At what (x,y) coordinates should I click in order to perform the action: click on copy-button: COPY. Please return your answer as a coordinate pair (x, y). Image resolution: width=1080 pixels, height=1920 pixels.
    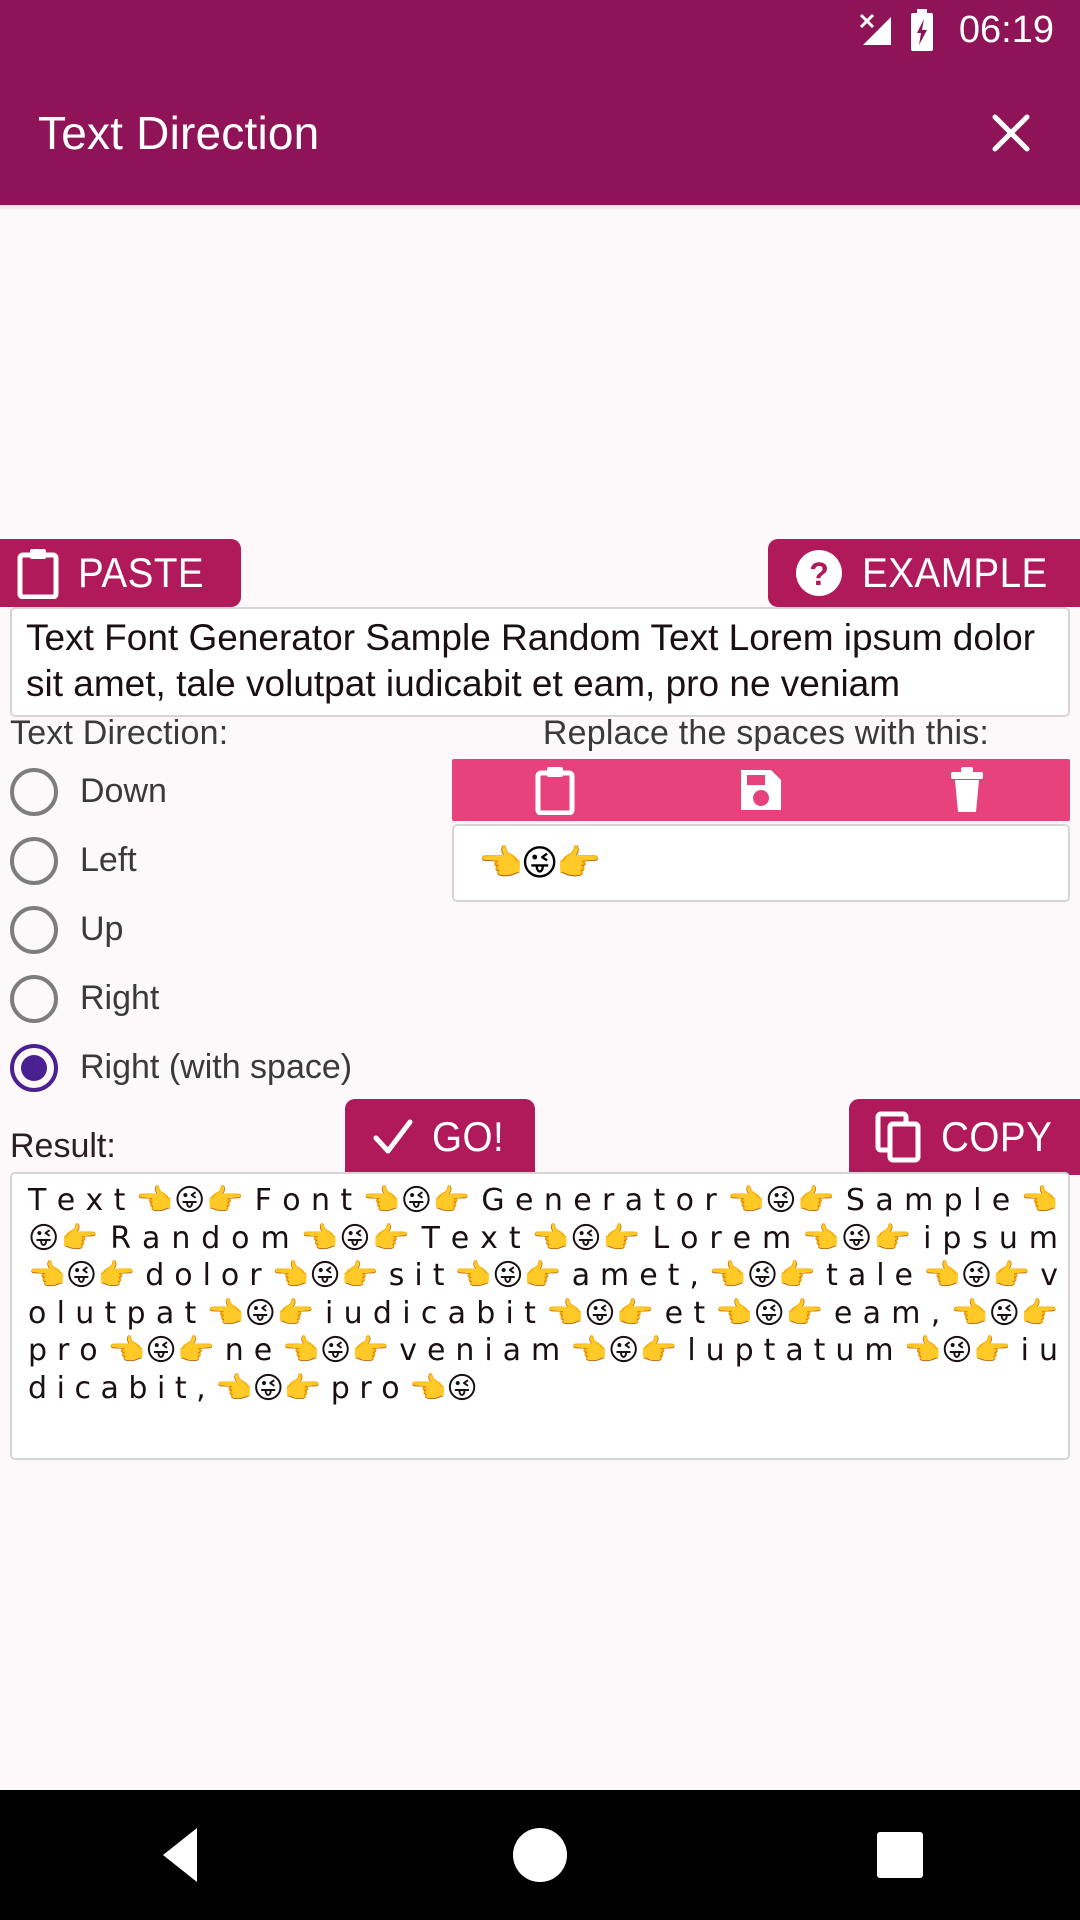
    Looking at the image, I should click on (964, 1137).